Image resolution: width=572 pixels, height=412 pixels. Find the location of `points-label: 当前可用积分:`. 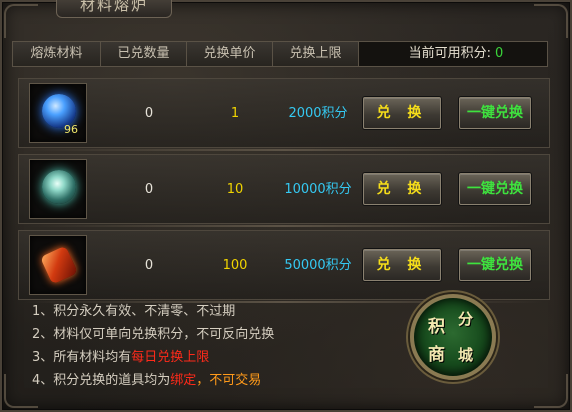

points-label: 当前可用积分: is located at coordinates (450, 53).